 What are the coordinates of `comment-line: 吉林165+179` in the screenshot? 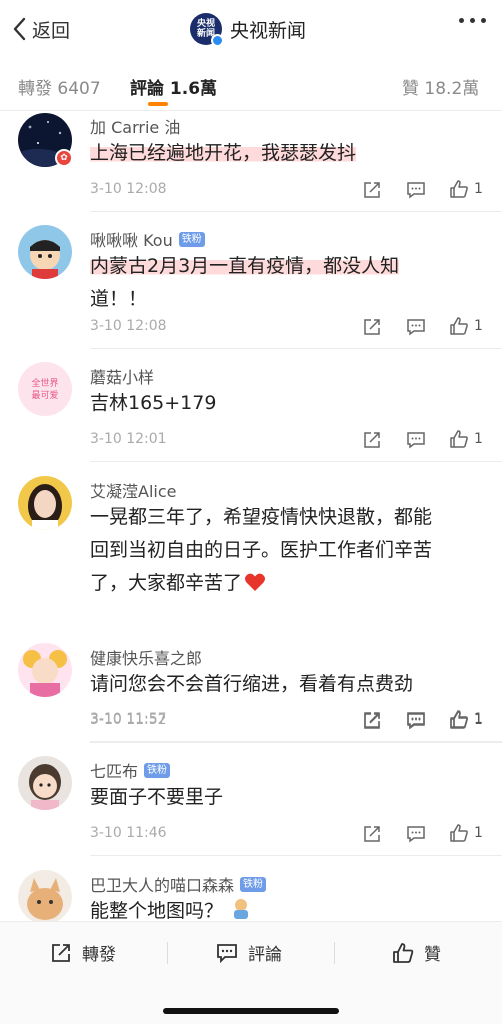 It's located at (153, 403).